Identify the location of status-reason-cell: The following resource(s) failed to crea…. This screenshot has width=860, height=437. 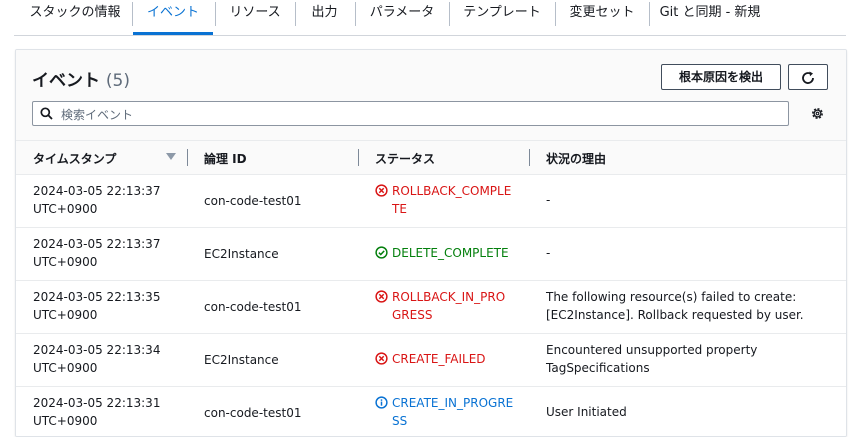
(675, 306).